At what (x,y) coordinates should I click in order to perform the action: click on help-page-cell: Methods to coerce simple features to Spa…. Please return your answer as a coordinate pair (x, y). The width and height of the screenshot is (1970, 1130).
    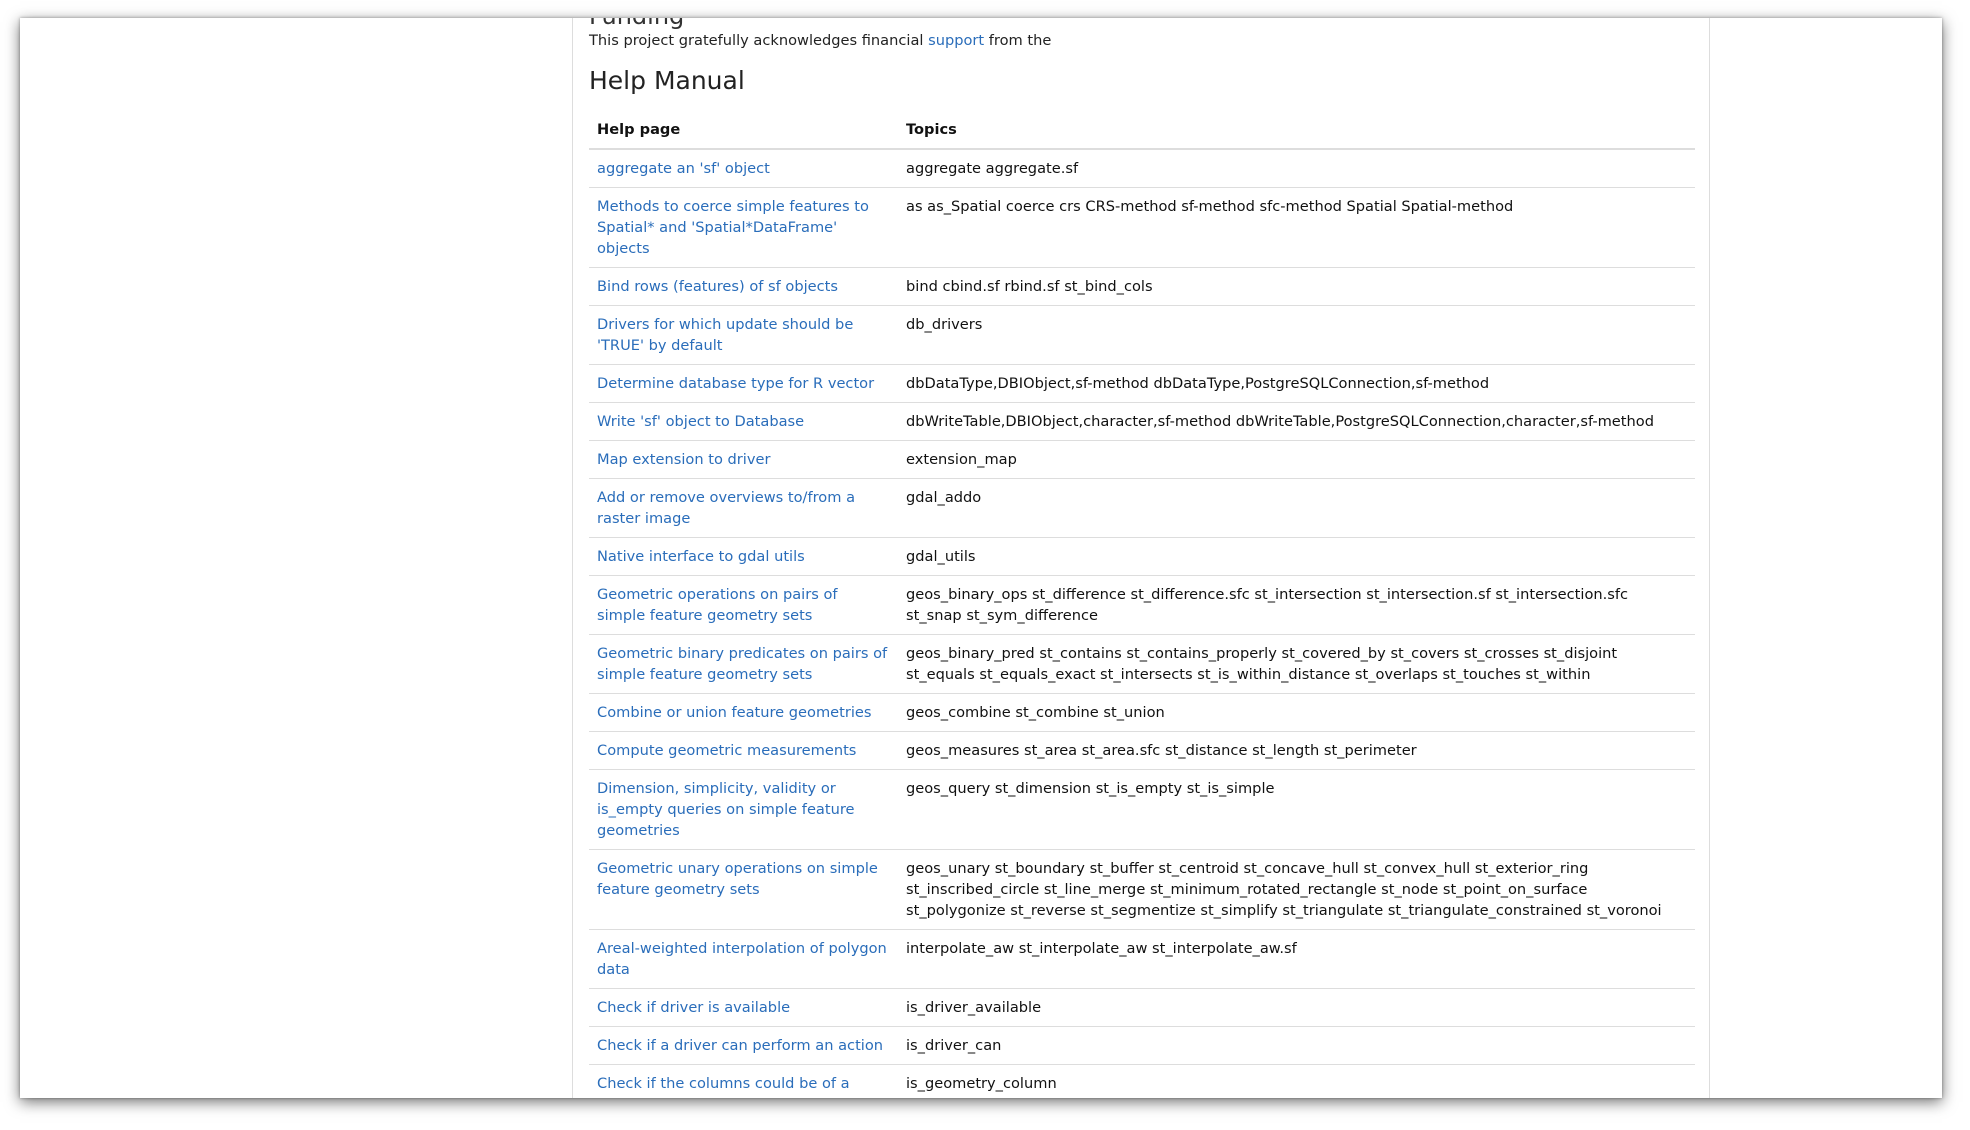
    Looking at the image, I should click on (743, 227).